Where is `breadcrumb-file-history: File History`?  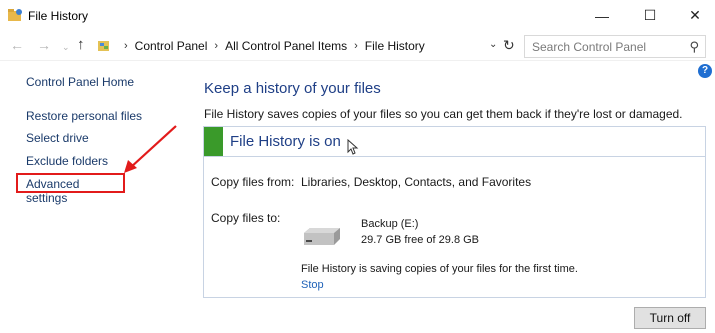 breadcrumb-file-history: File History is located at coordinates (395, 46).